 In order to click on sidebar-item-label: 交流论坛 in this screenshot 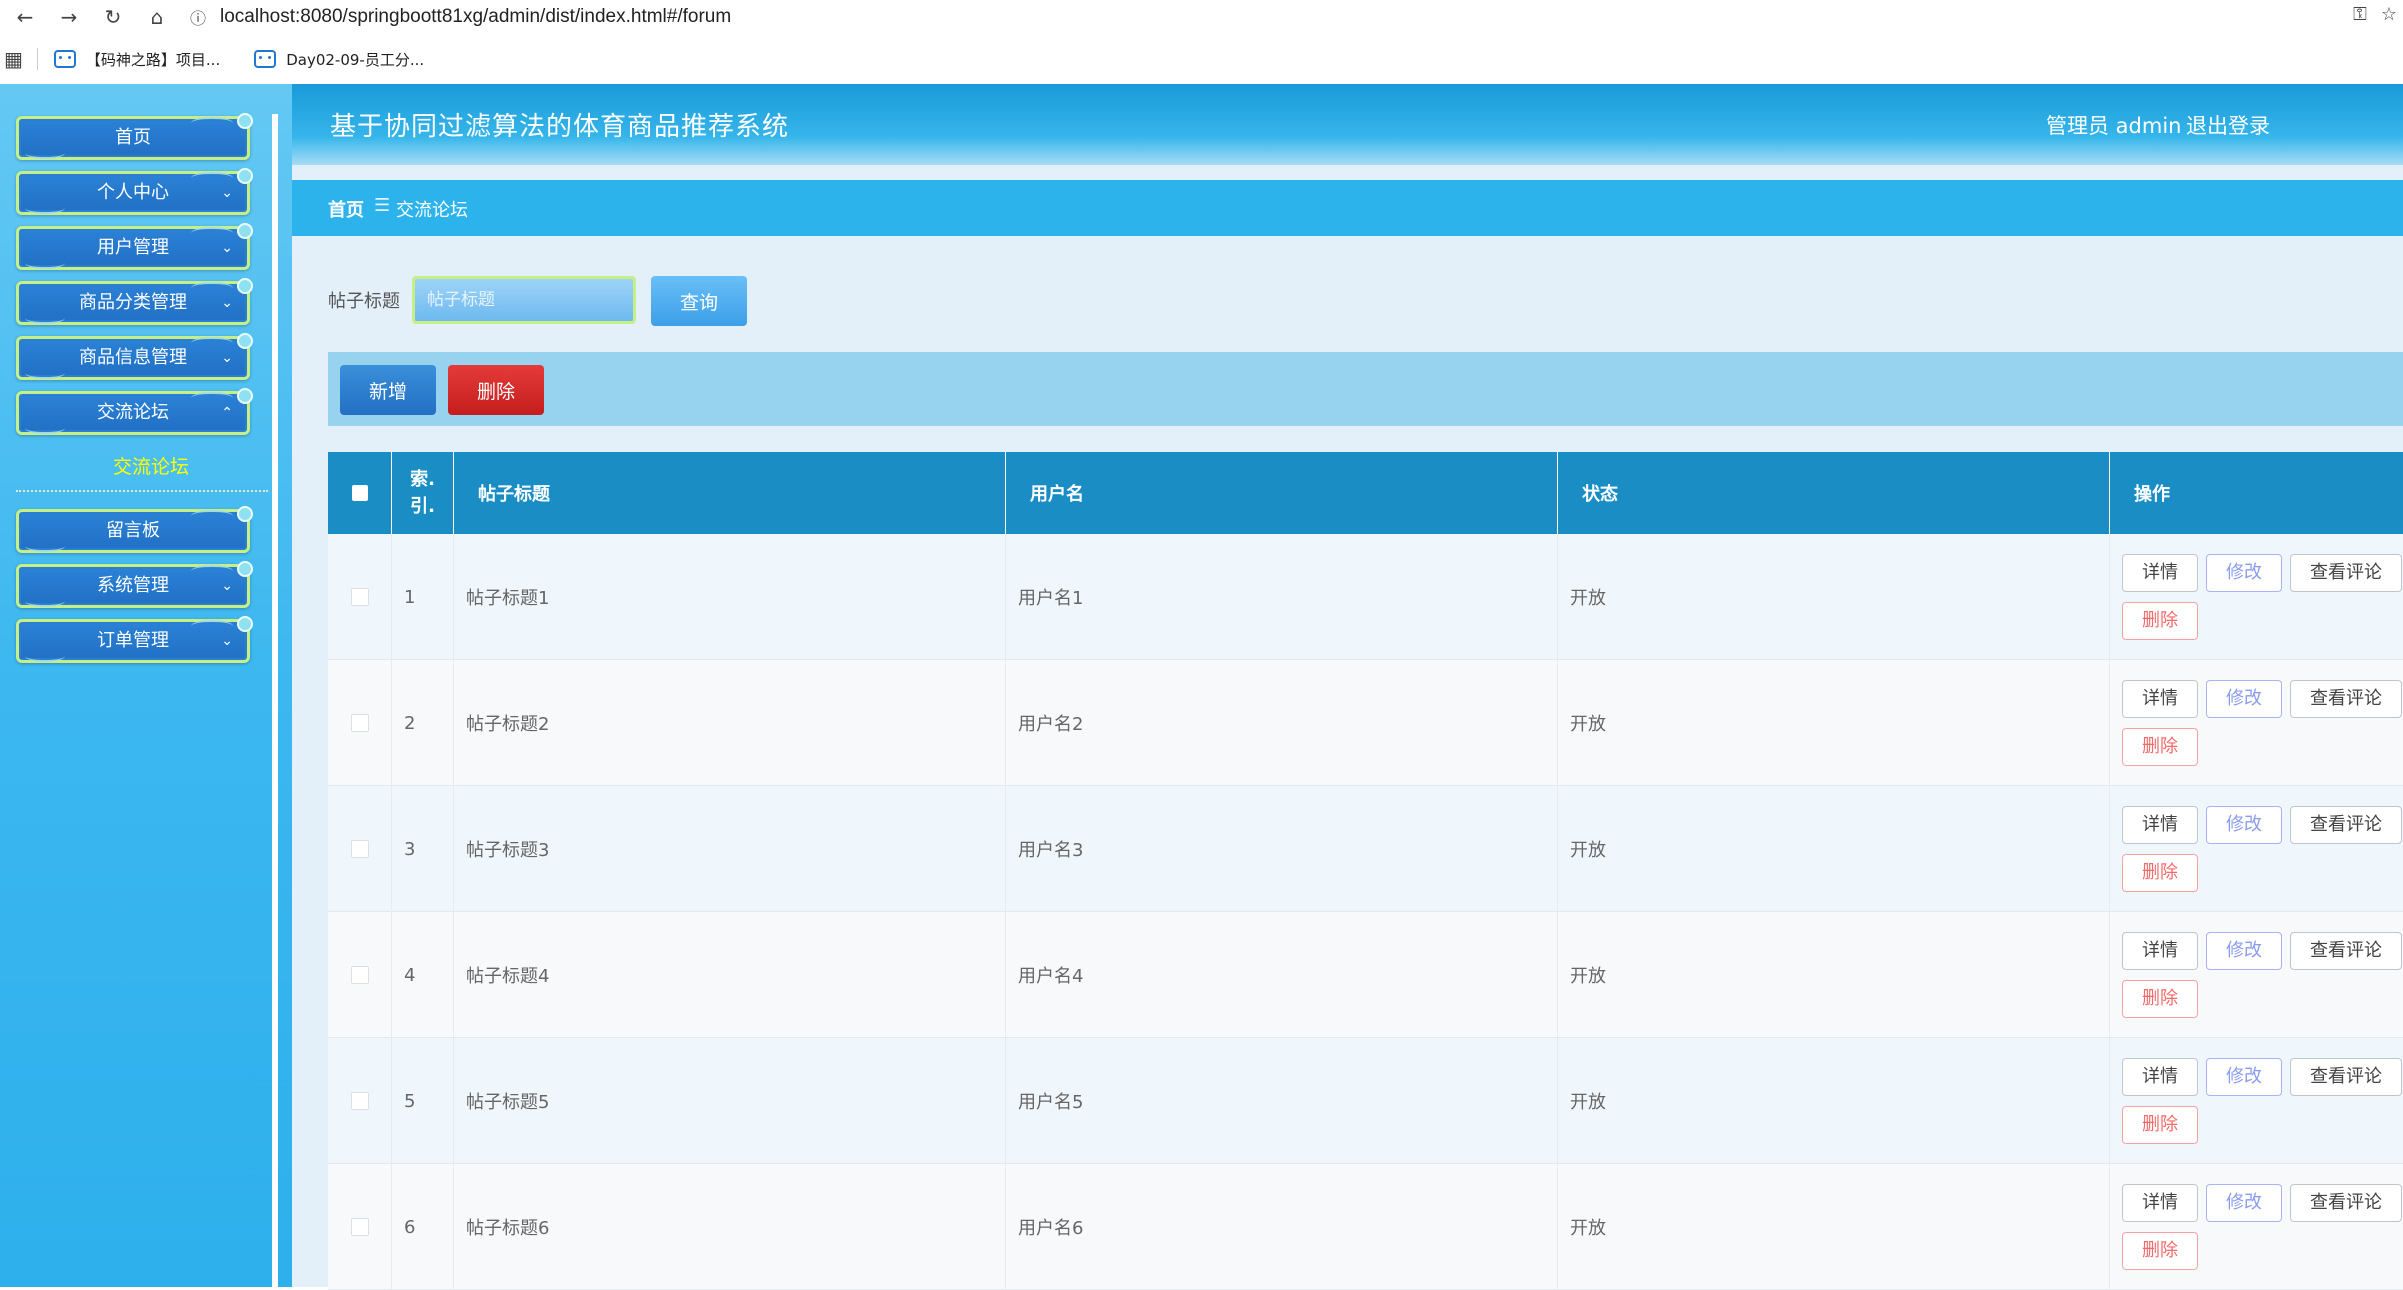, I will do `click(133, 412)`.